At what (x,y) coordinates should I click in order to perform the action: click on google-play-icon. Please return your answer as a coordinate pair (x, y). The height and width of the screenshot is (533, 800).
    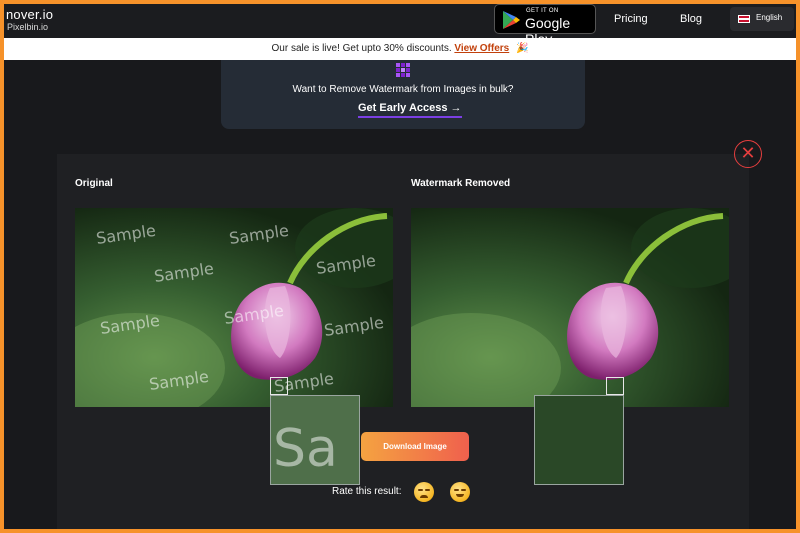
    Looking at the image, I should click on (511, 20).